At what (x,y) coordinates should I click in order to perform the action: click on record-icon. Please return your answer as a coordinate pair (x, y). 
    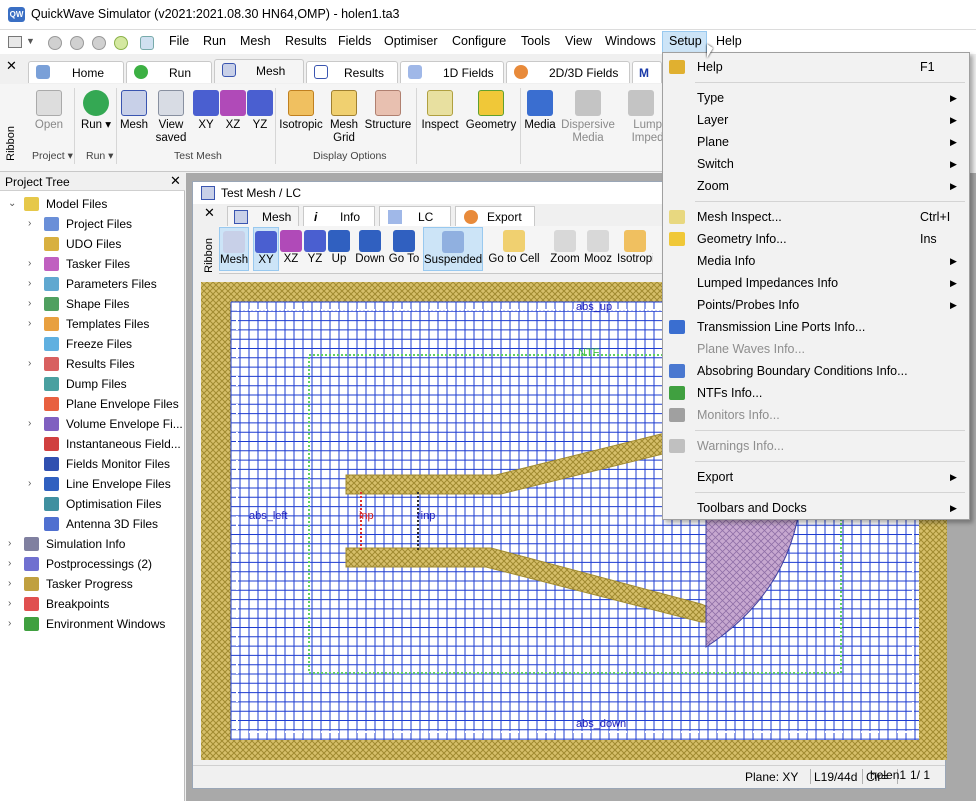
    Looking at the image, I should click on (77, 43).